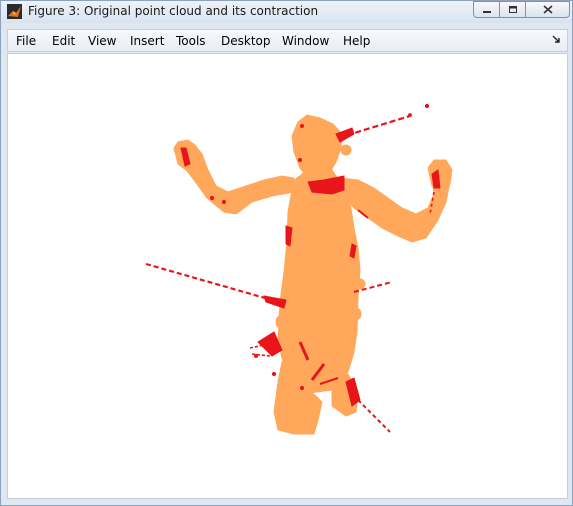 The height and width of the screenshot is (506, 573). Describe the element at coordinates (102, 41) in the screenshot. I see `menu-view: View` at that location.